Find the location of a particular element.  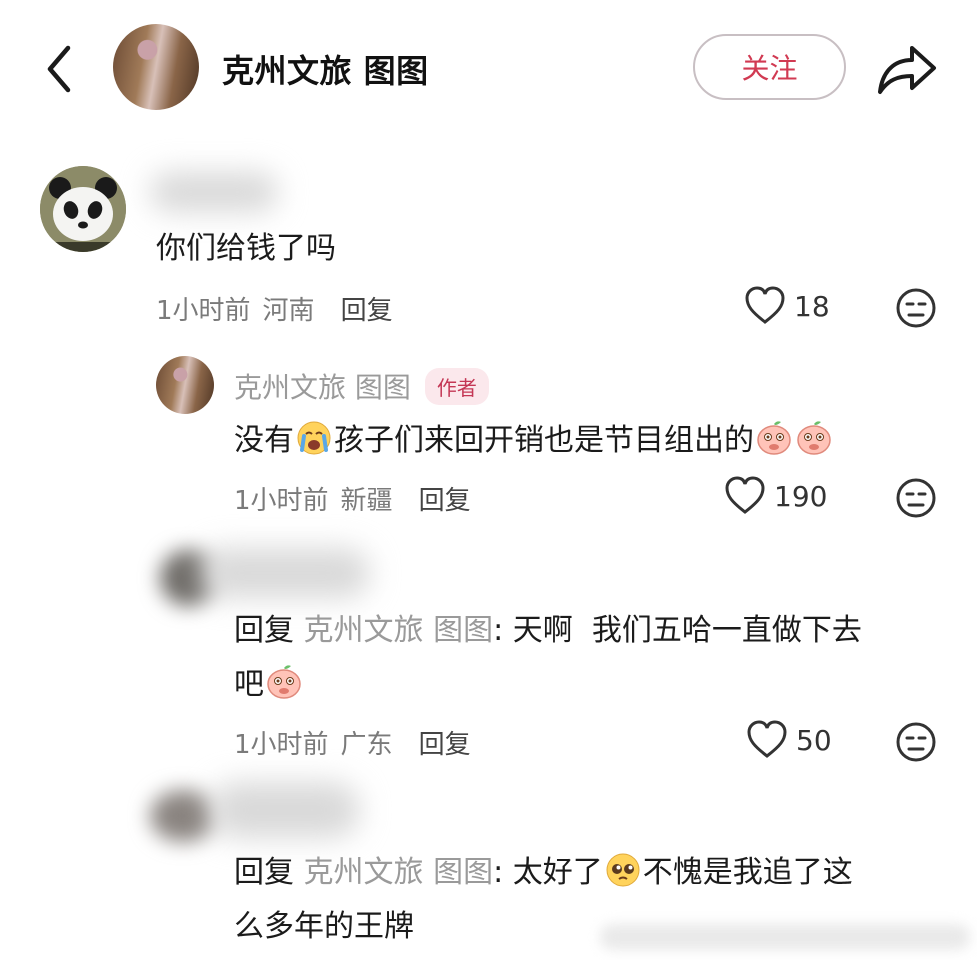

account-avatar is located at coordinates (156, 67).